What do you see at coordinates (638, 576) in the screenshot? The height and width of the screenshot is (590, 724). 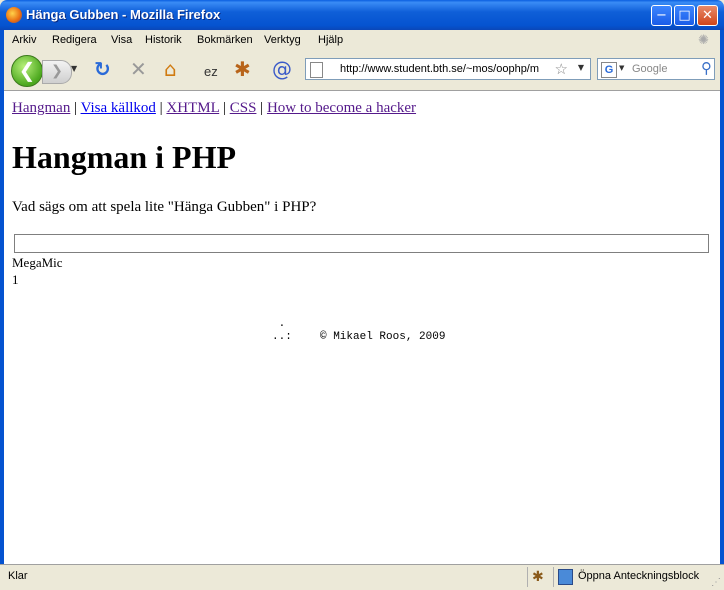 I see `notebook-label: Öppna Anteckningsblock` at bounding box center [638, 576].